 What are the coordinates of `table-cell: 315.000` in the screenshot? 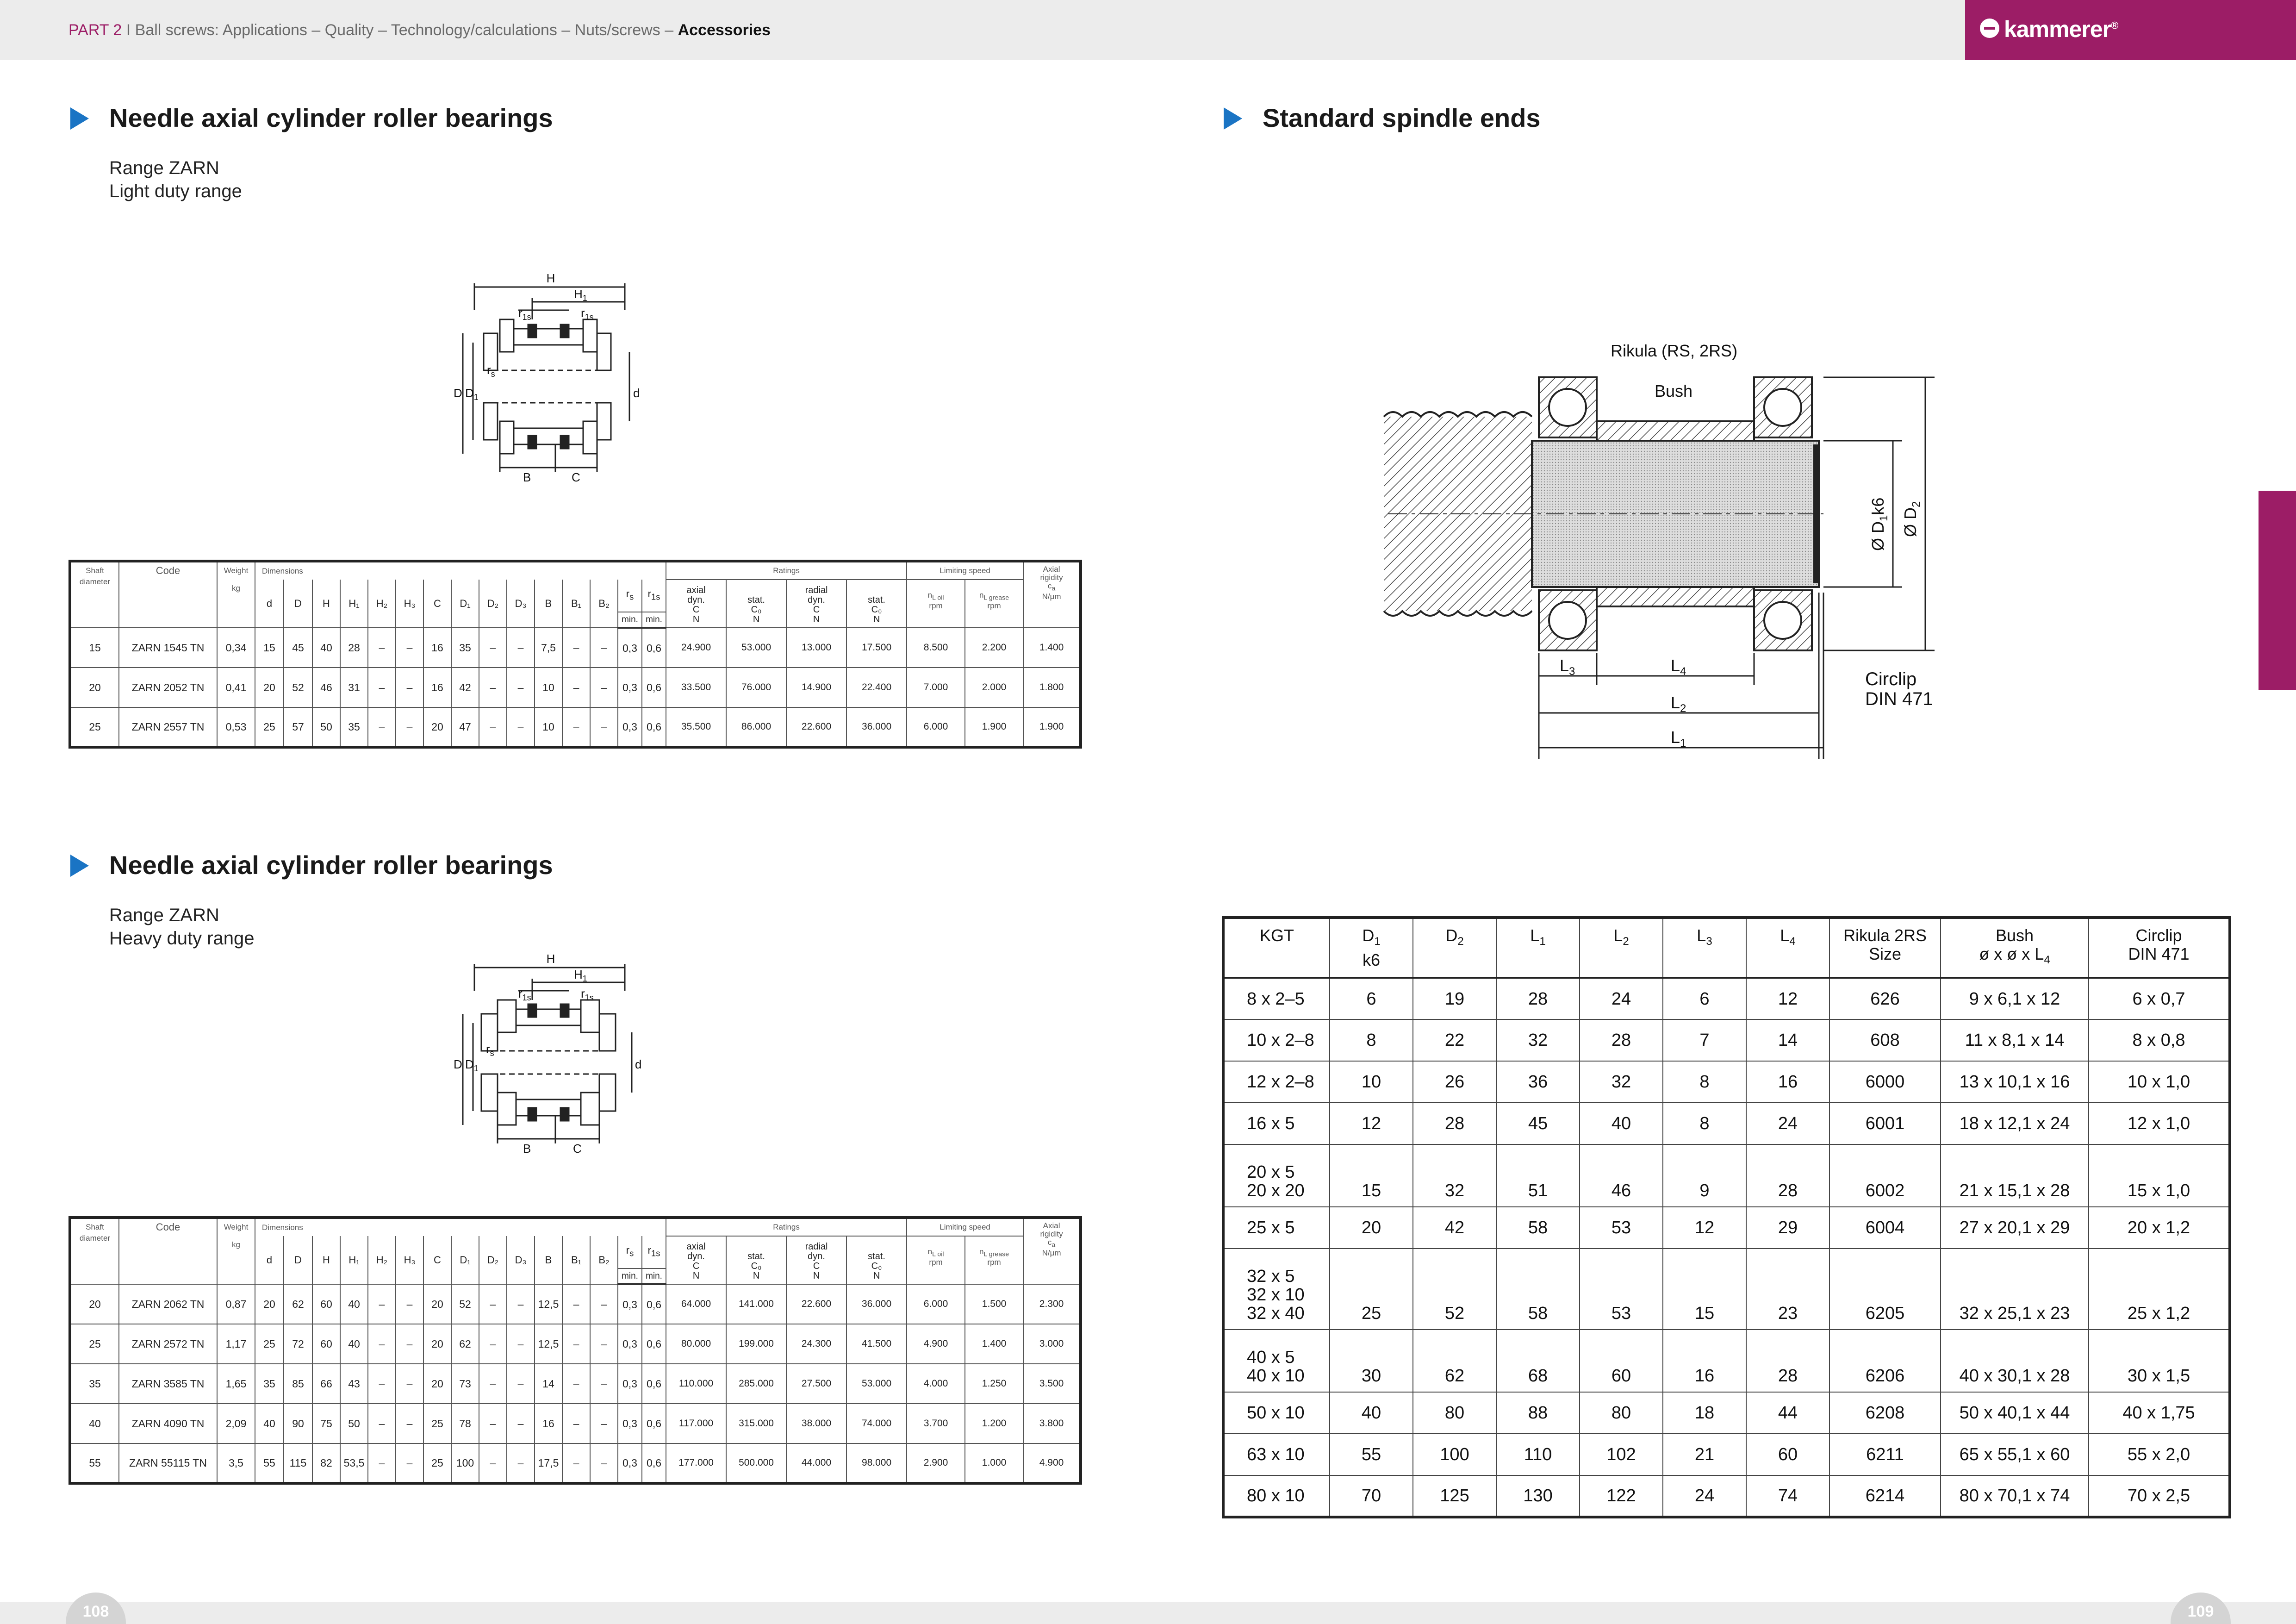 It's located at (756, 1423).